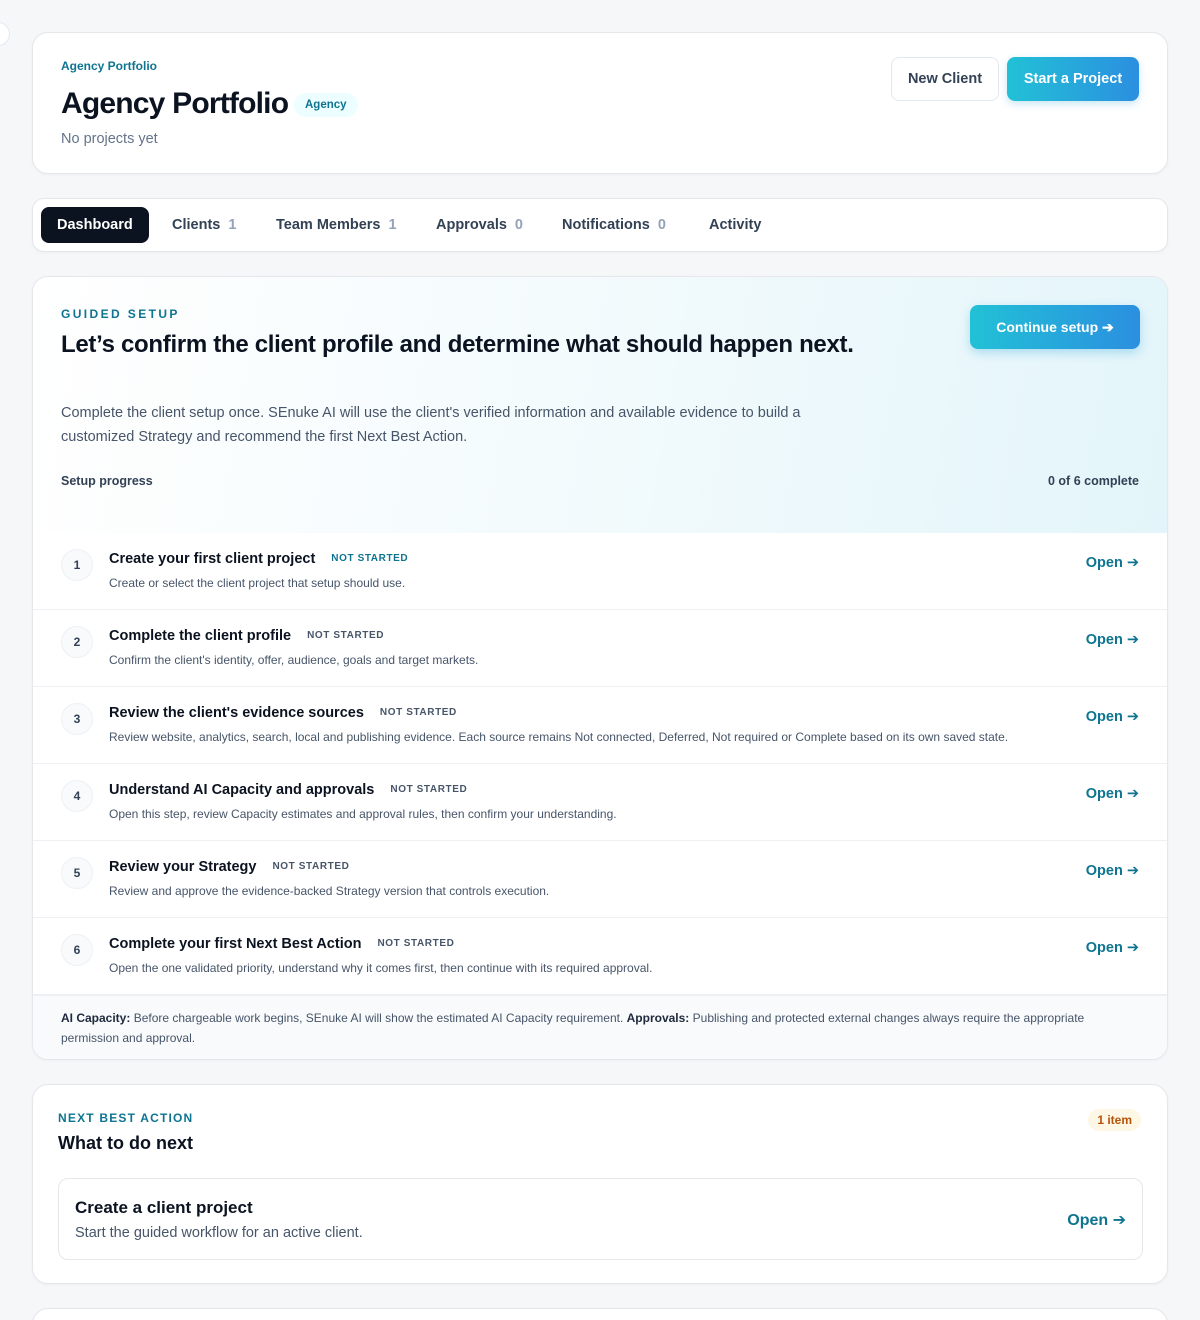  I want to click on capacity-label: AI Capacity:, so click(96, 1018).